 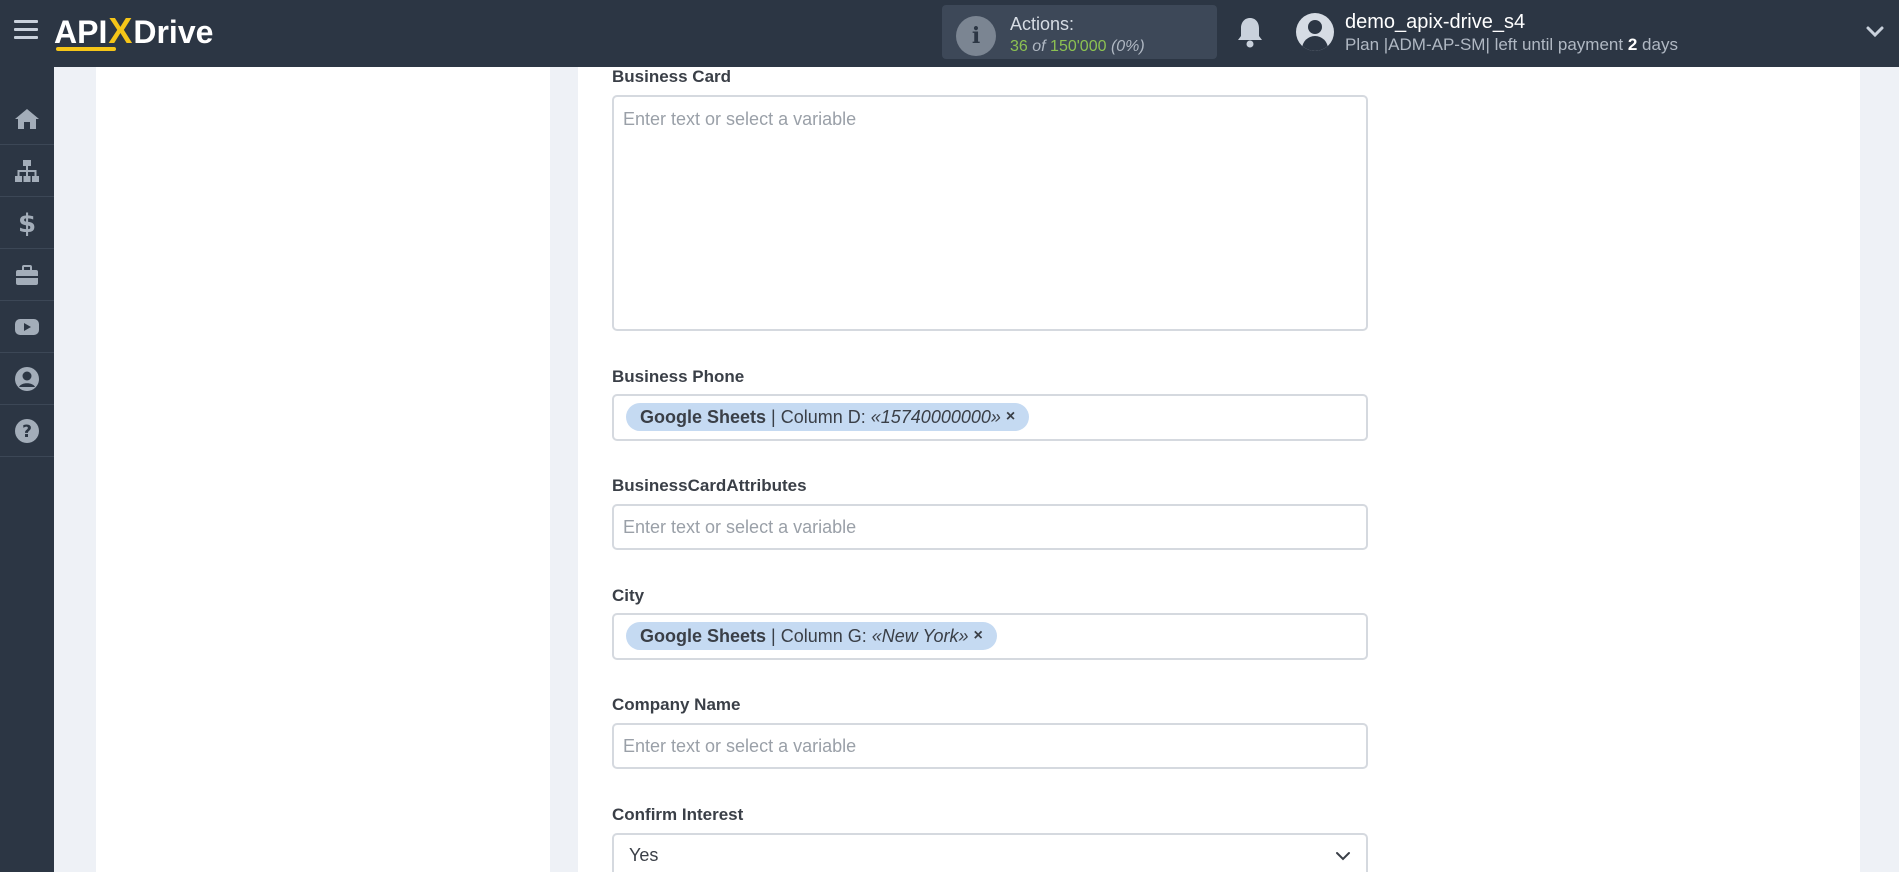 What do you see at coordinates (644, 855) in the screenshot?
I see `confirm-interest-value: Yes` at bounding box center [644, 855].